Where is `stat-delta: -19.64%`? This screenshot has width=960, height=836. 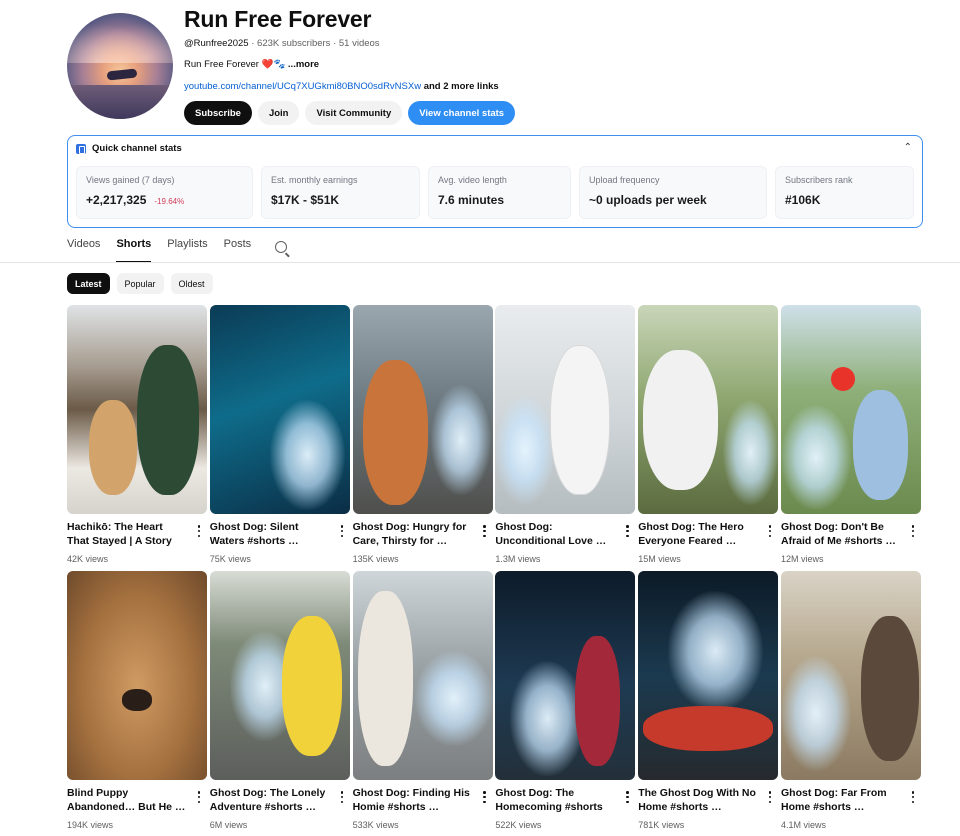 stat-delta: -19.64% is located at coordinates (169, 201).